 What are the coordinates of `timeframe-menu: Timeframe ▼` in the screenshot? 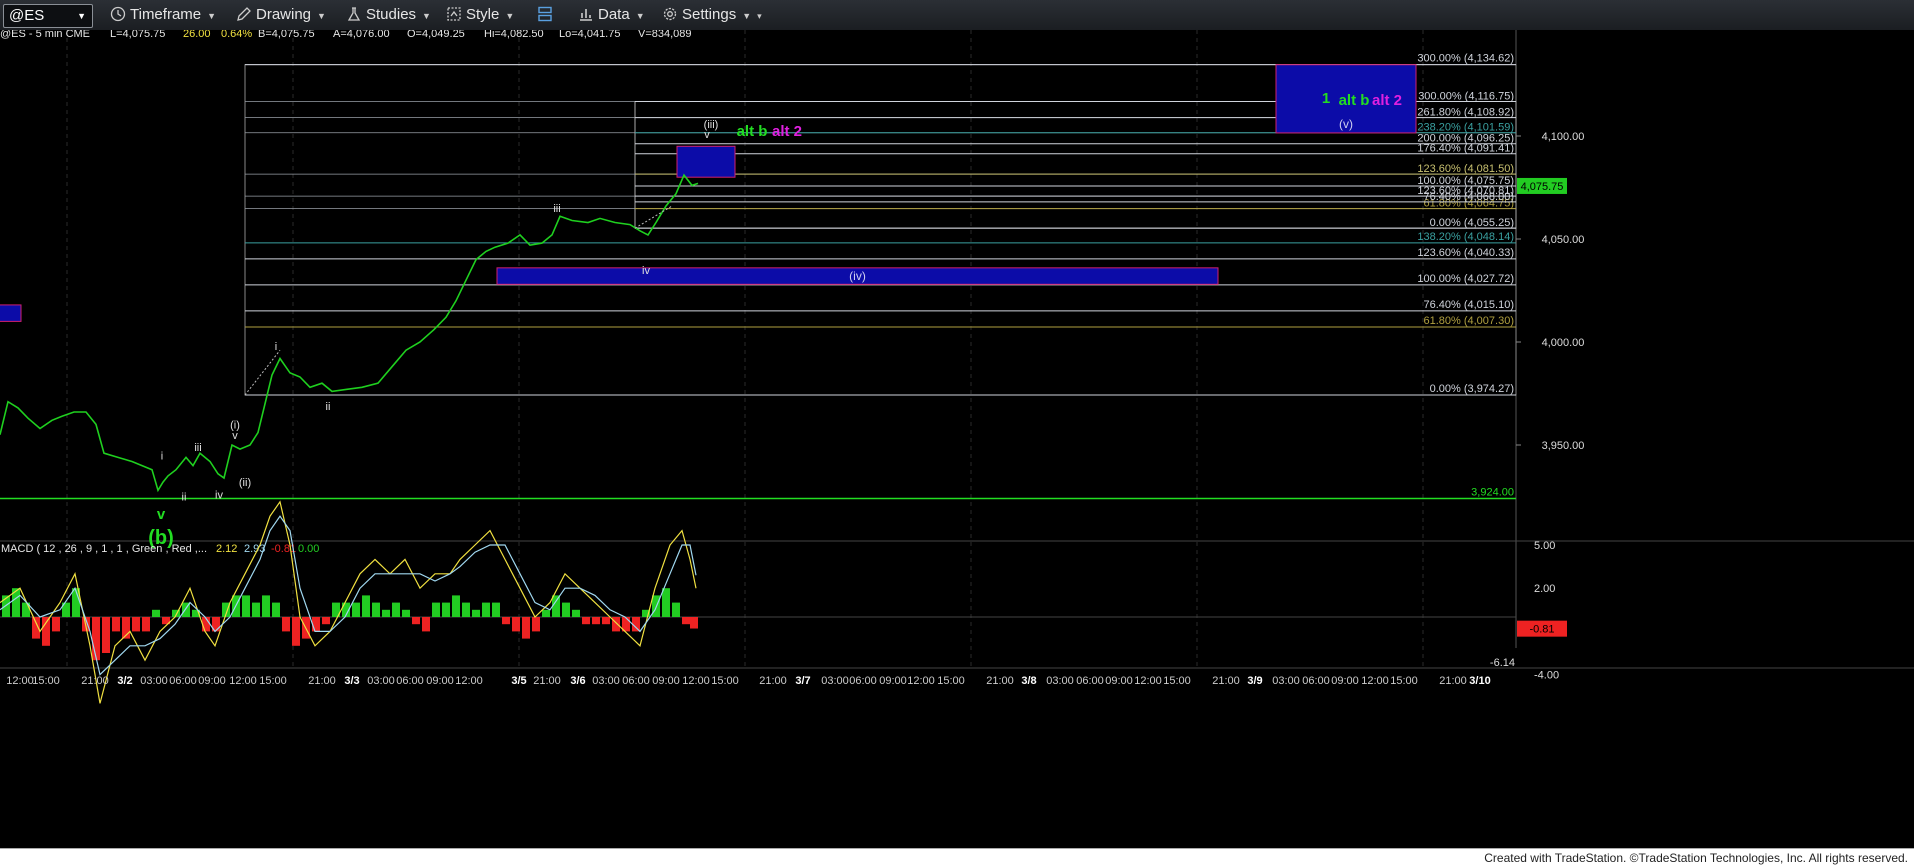 It's located at (163, 15).